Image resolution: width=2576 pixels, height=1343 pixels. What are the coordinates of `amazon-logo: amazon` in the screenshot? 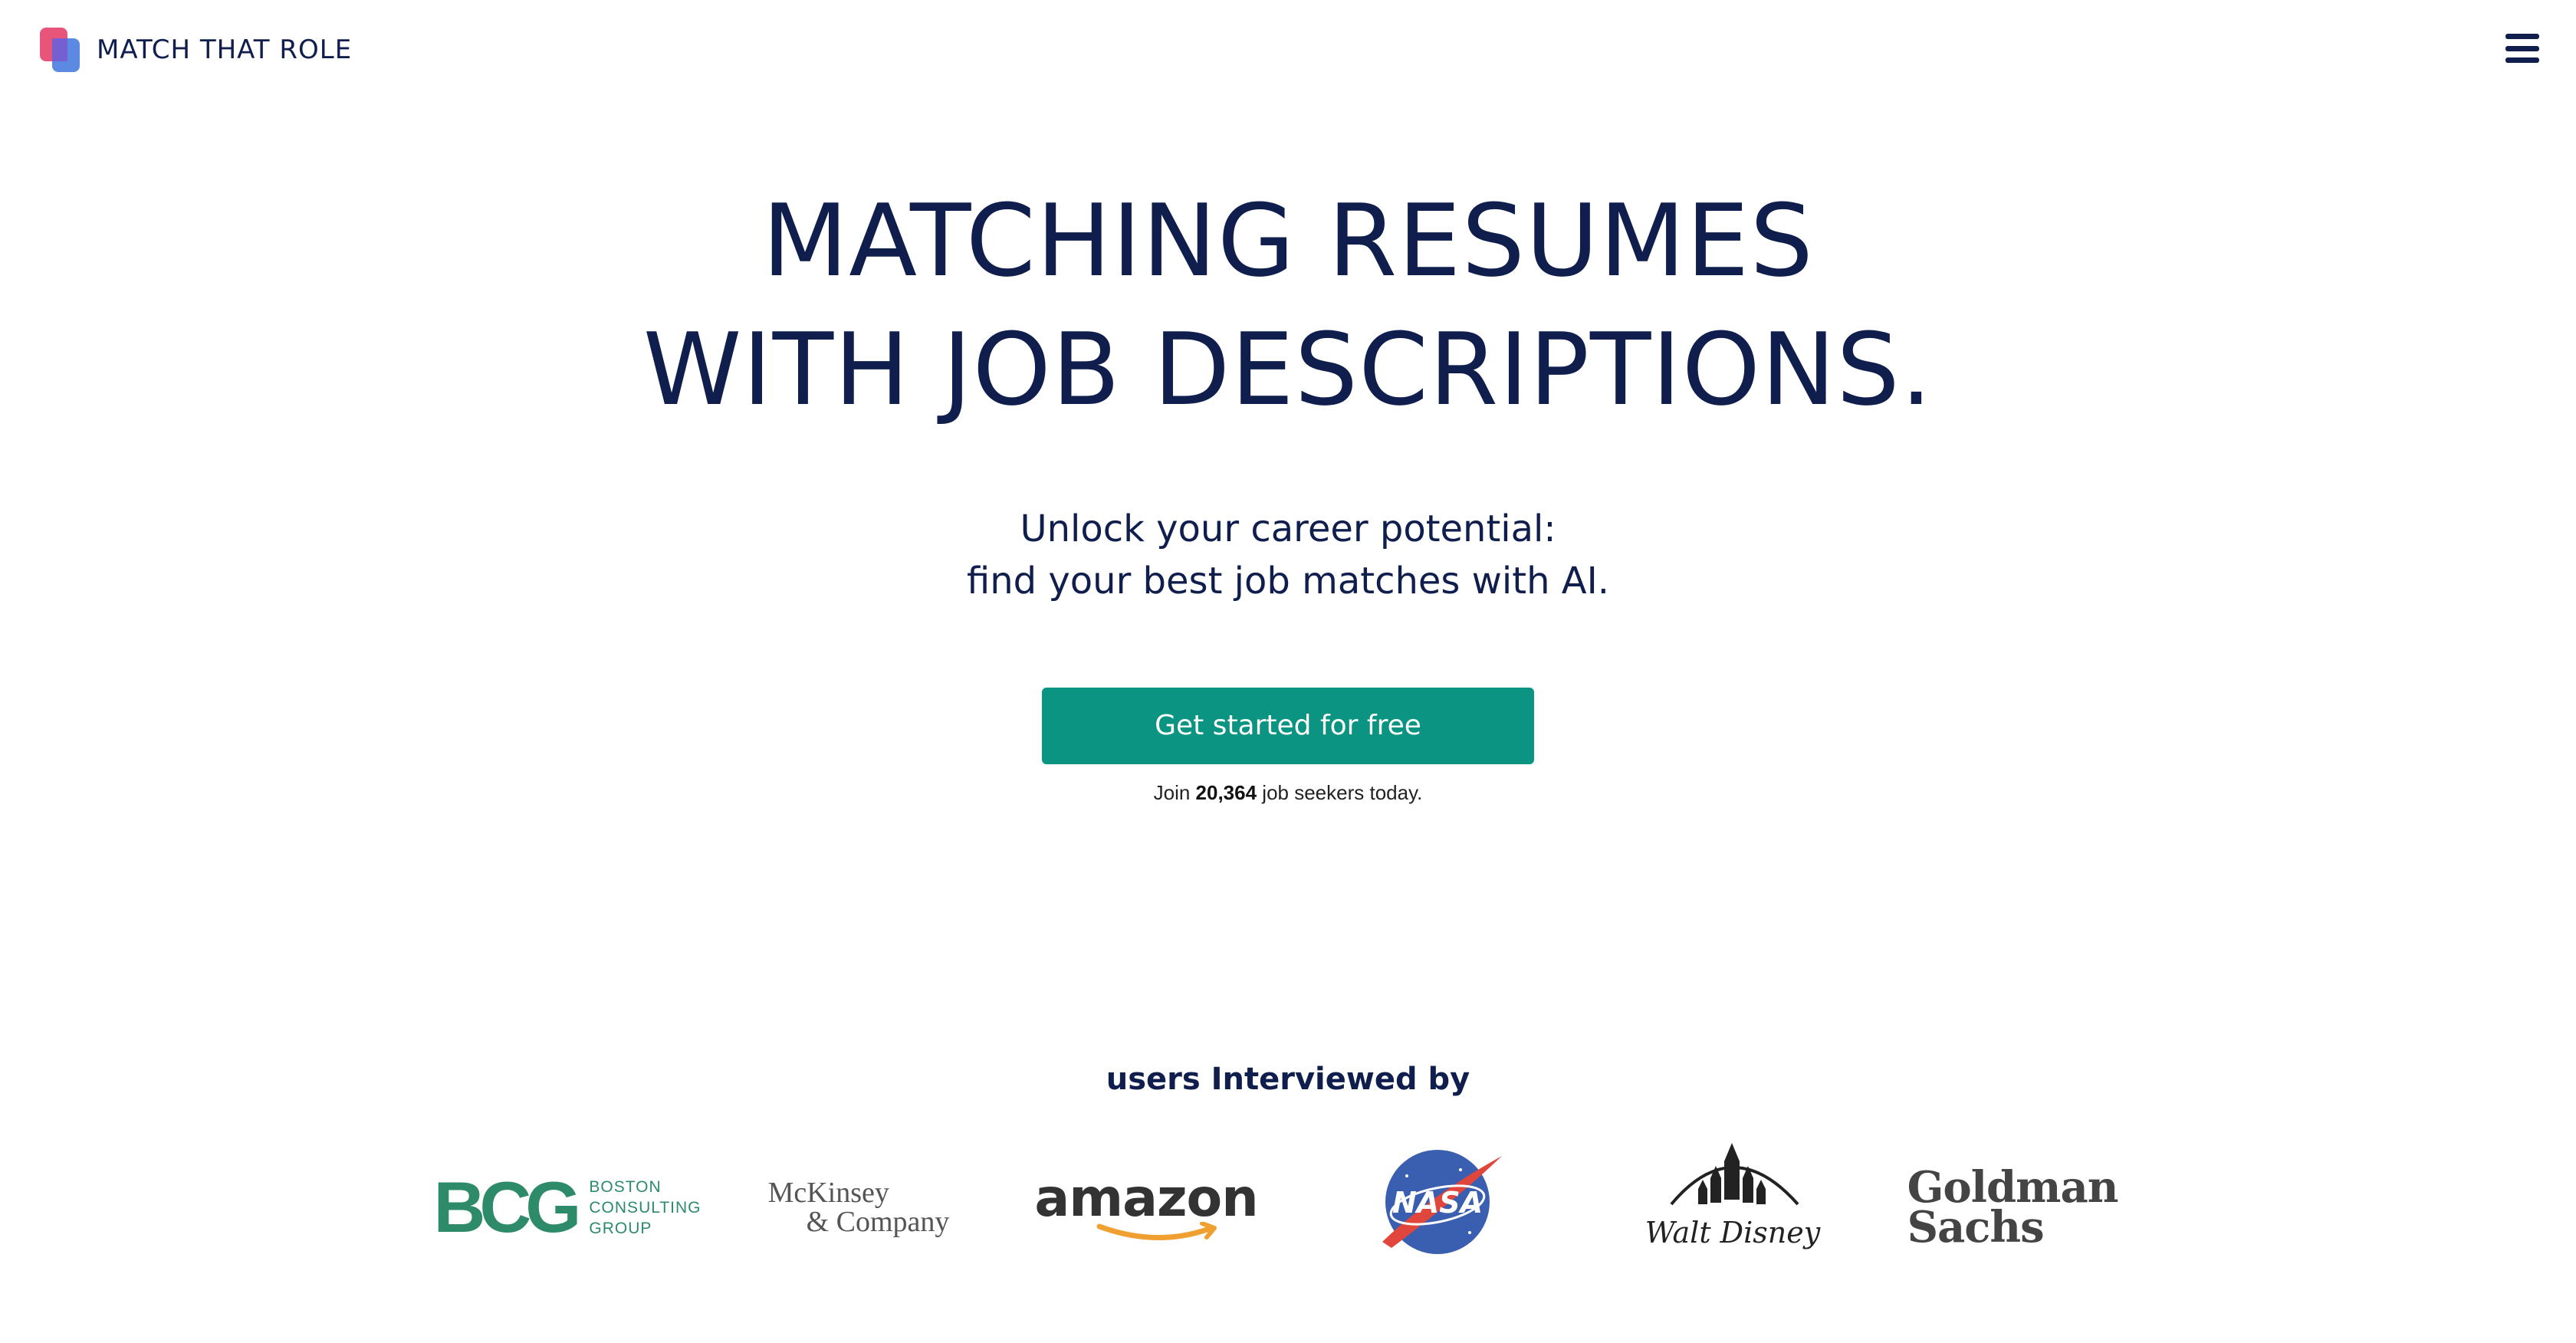 It's located at (1147, 1208).